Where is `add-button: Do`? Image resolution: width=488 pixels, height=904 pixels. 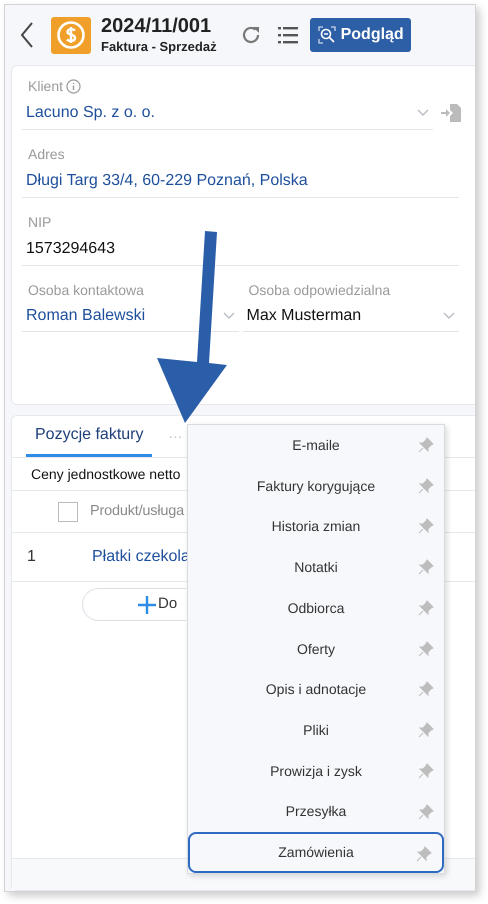 add-button: Do is located at coordinates (134, 604).